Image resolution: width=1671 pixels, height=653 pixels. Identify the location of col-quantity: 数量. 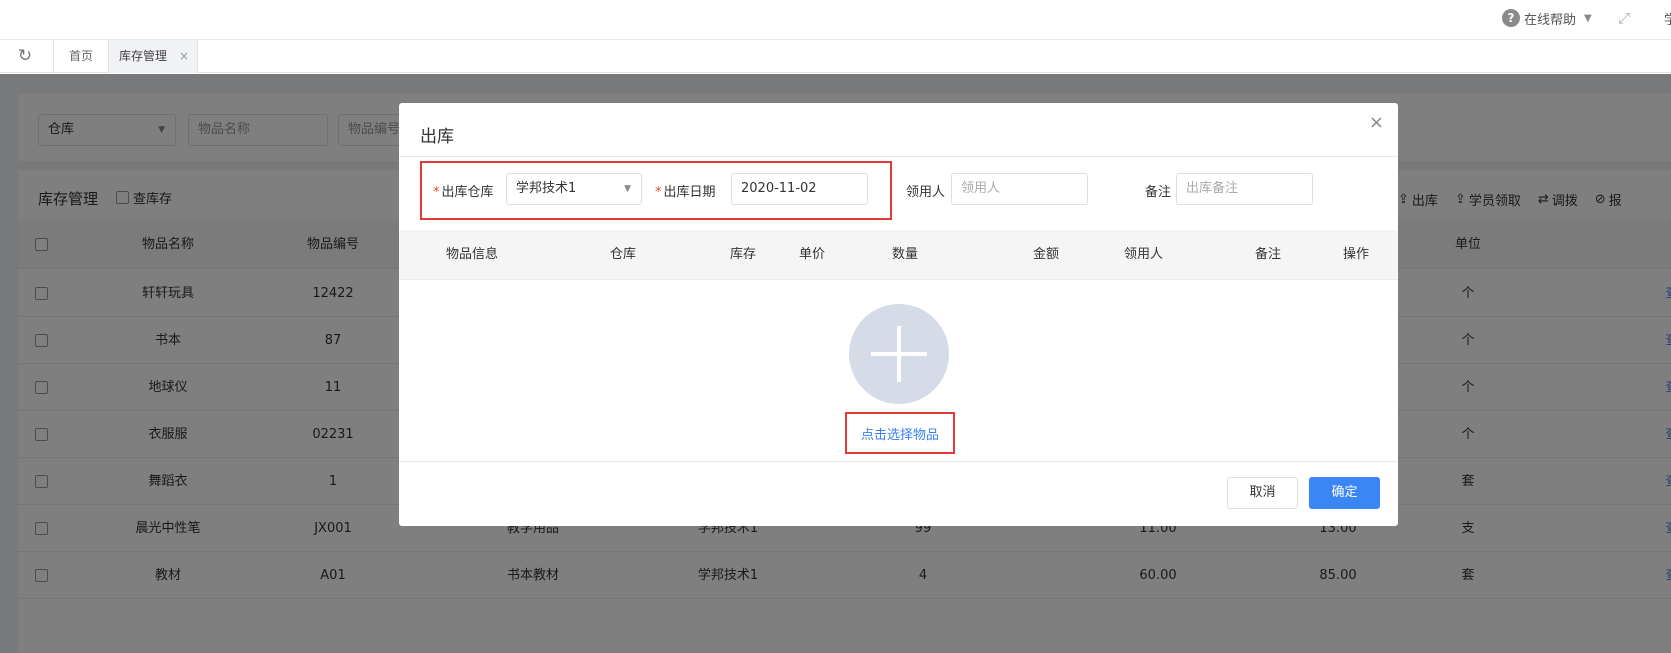
(905, 254).